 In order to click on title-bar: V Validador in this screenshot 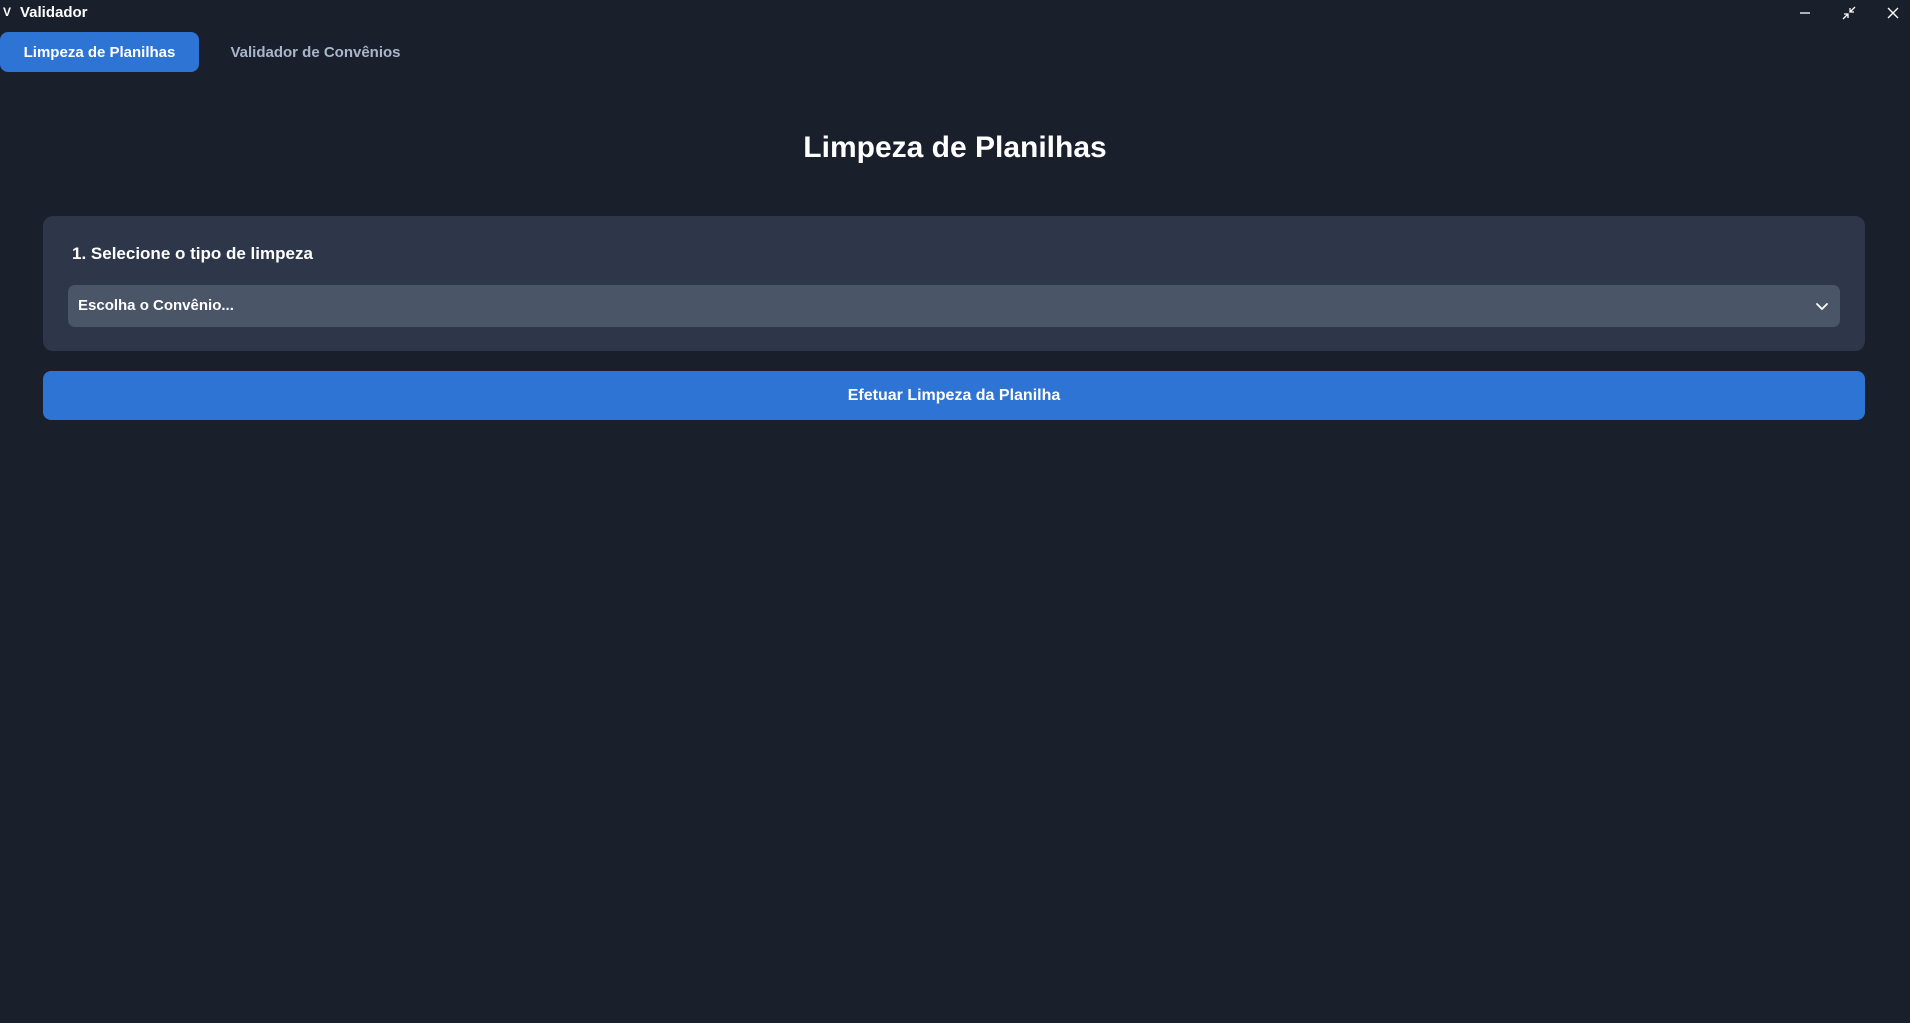, I will do `click(955, 13)`.